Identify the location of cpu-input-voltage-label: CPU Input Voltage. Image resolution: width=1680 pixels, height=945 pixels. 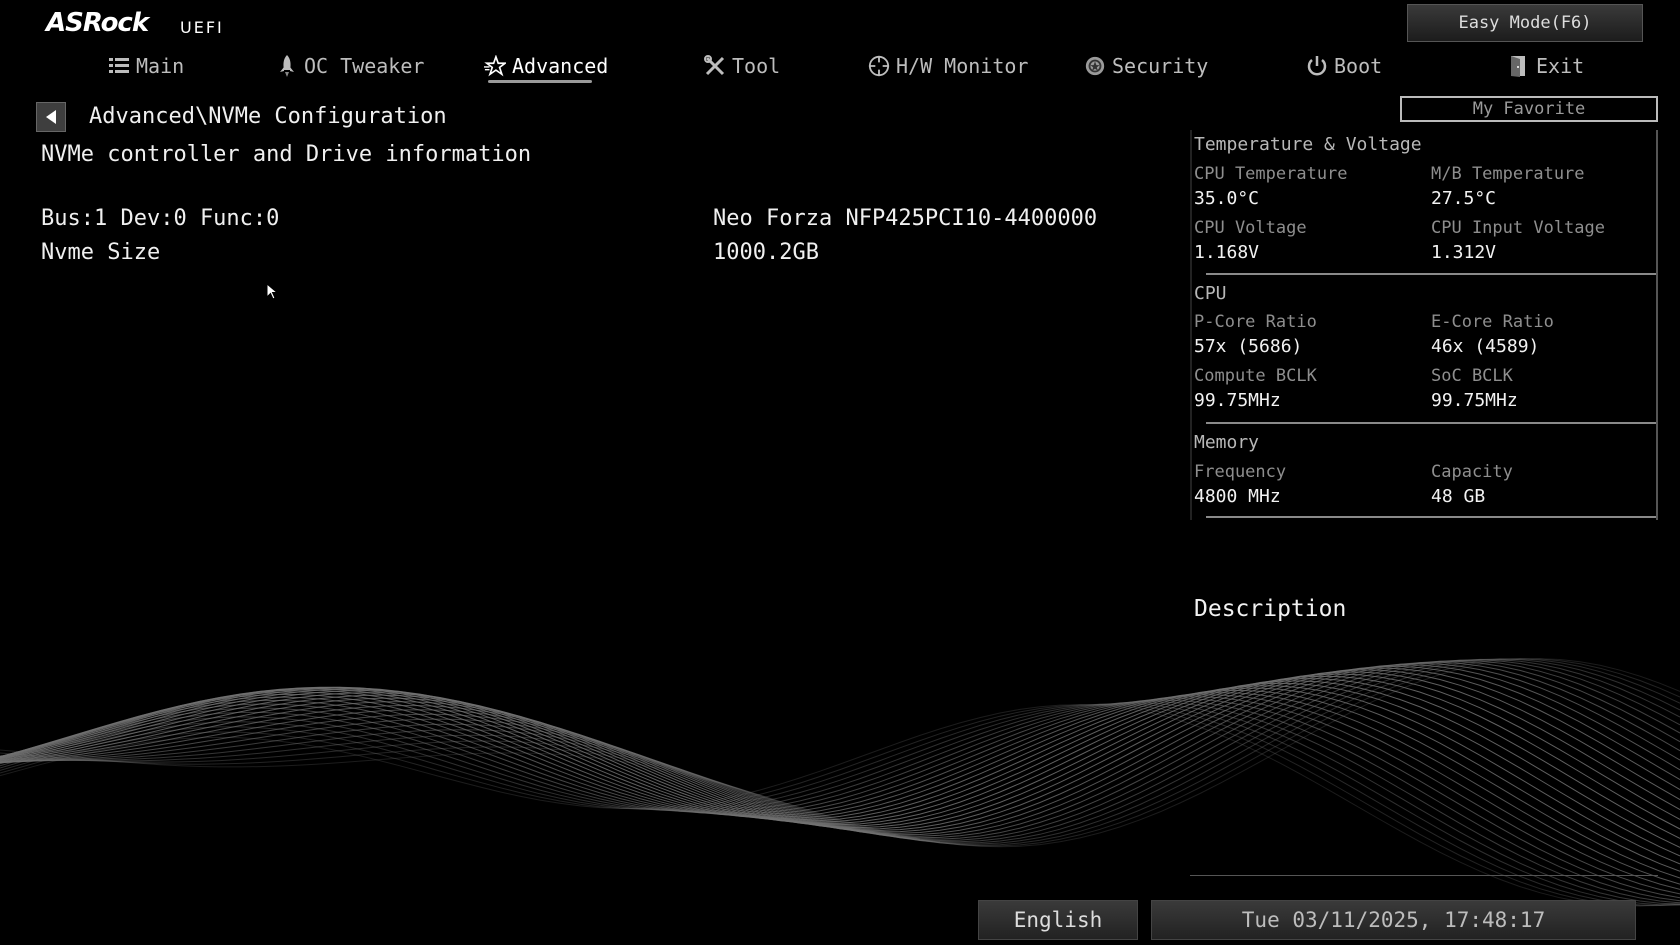
(1518, 228).